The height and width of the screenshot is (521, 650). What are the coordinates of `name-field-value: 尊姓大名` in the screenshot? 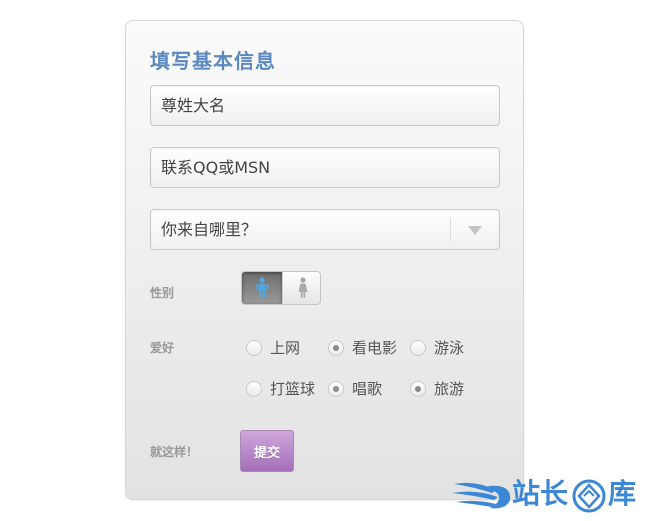 It's located at (193, 105).